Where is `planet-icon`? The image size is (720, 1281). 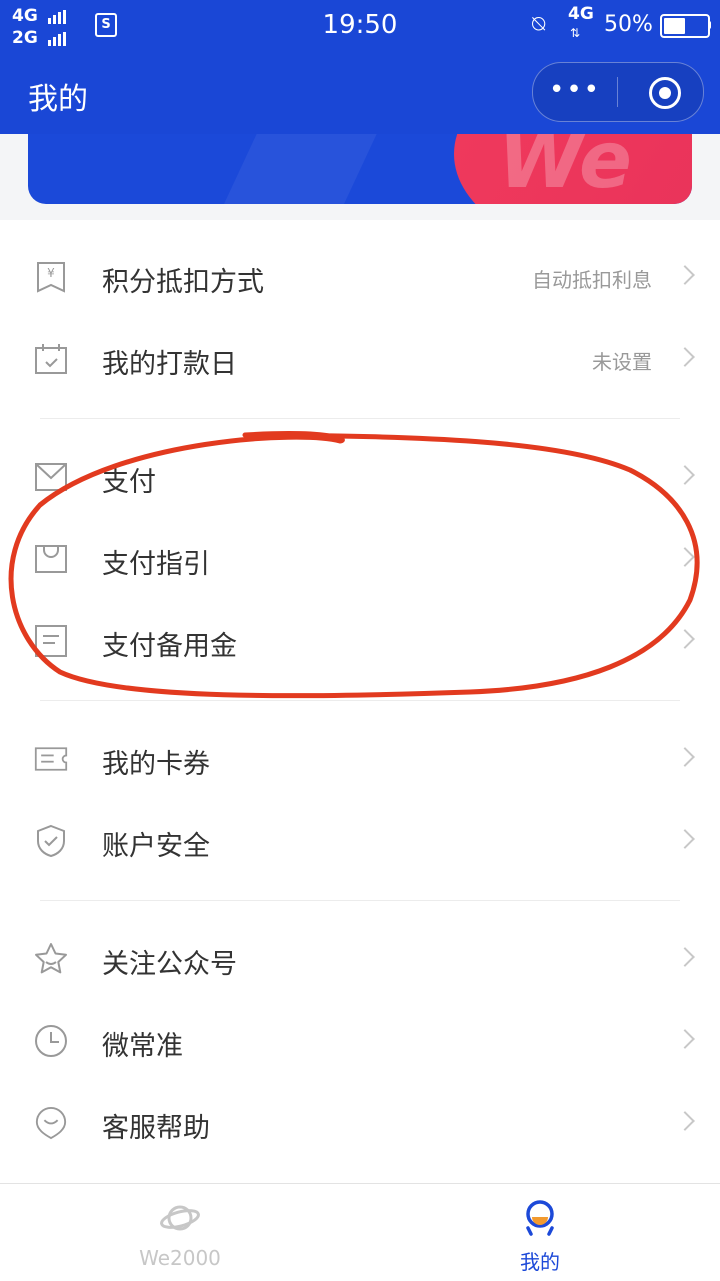 planet-icon is located at coordinates (180, 1218).